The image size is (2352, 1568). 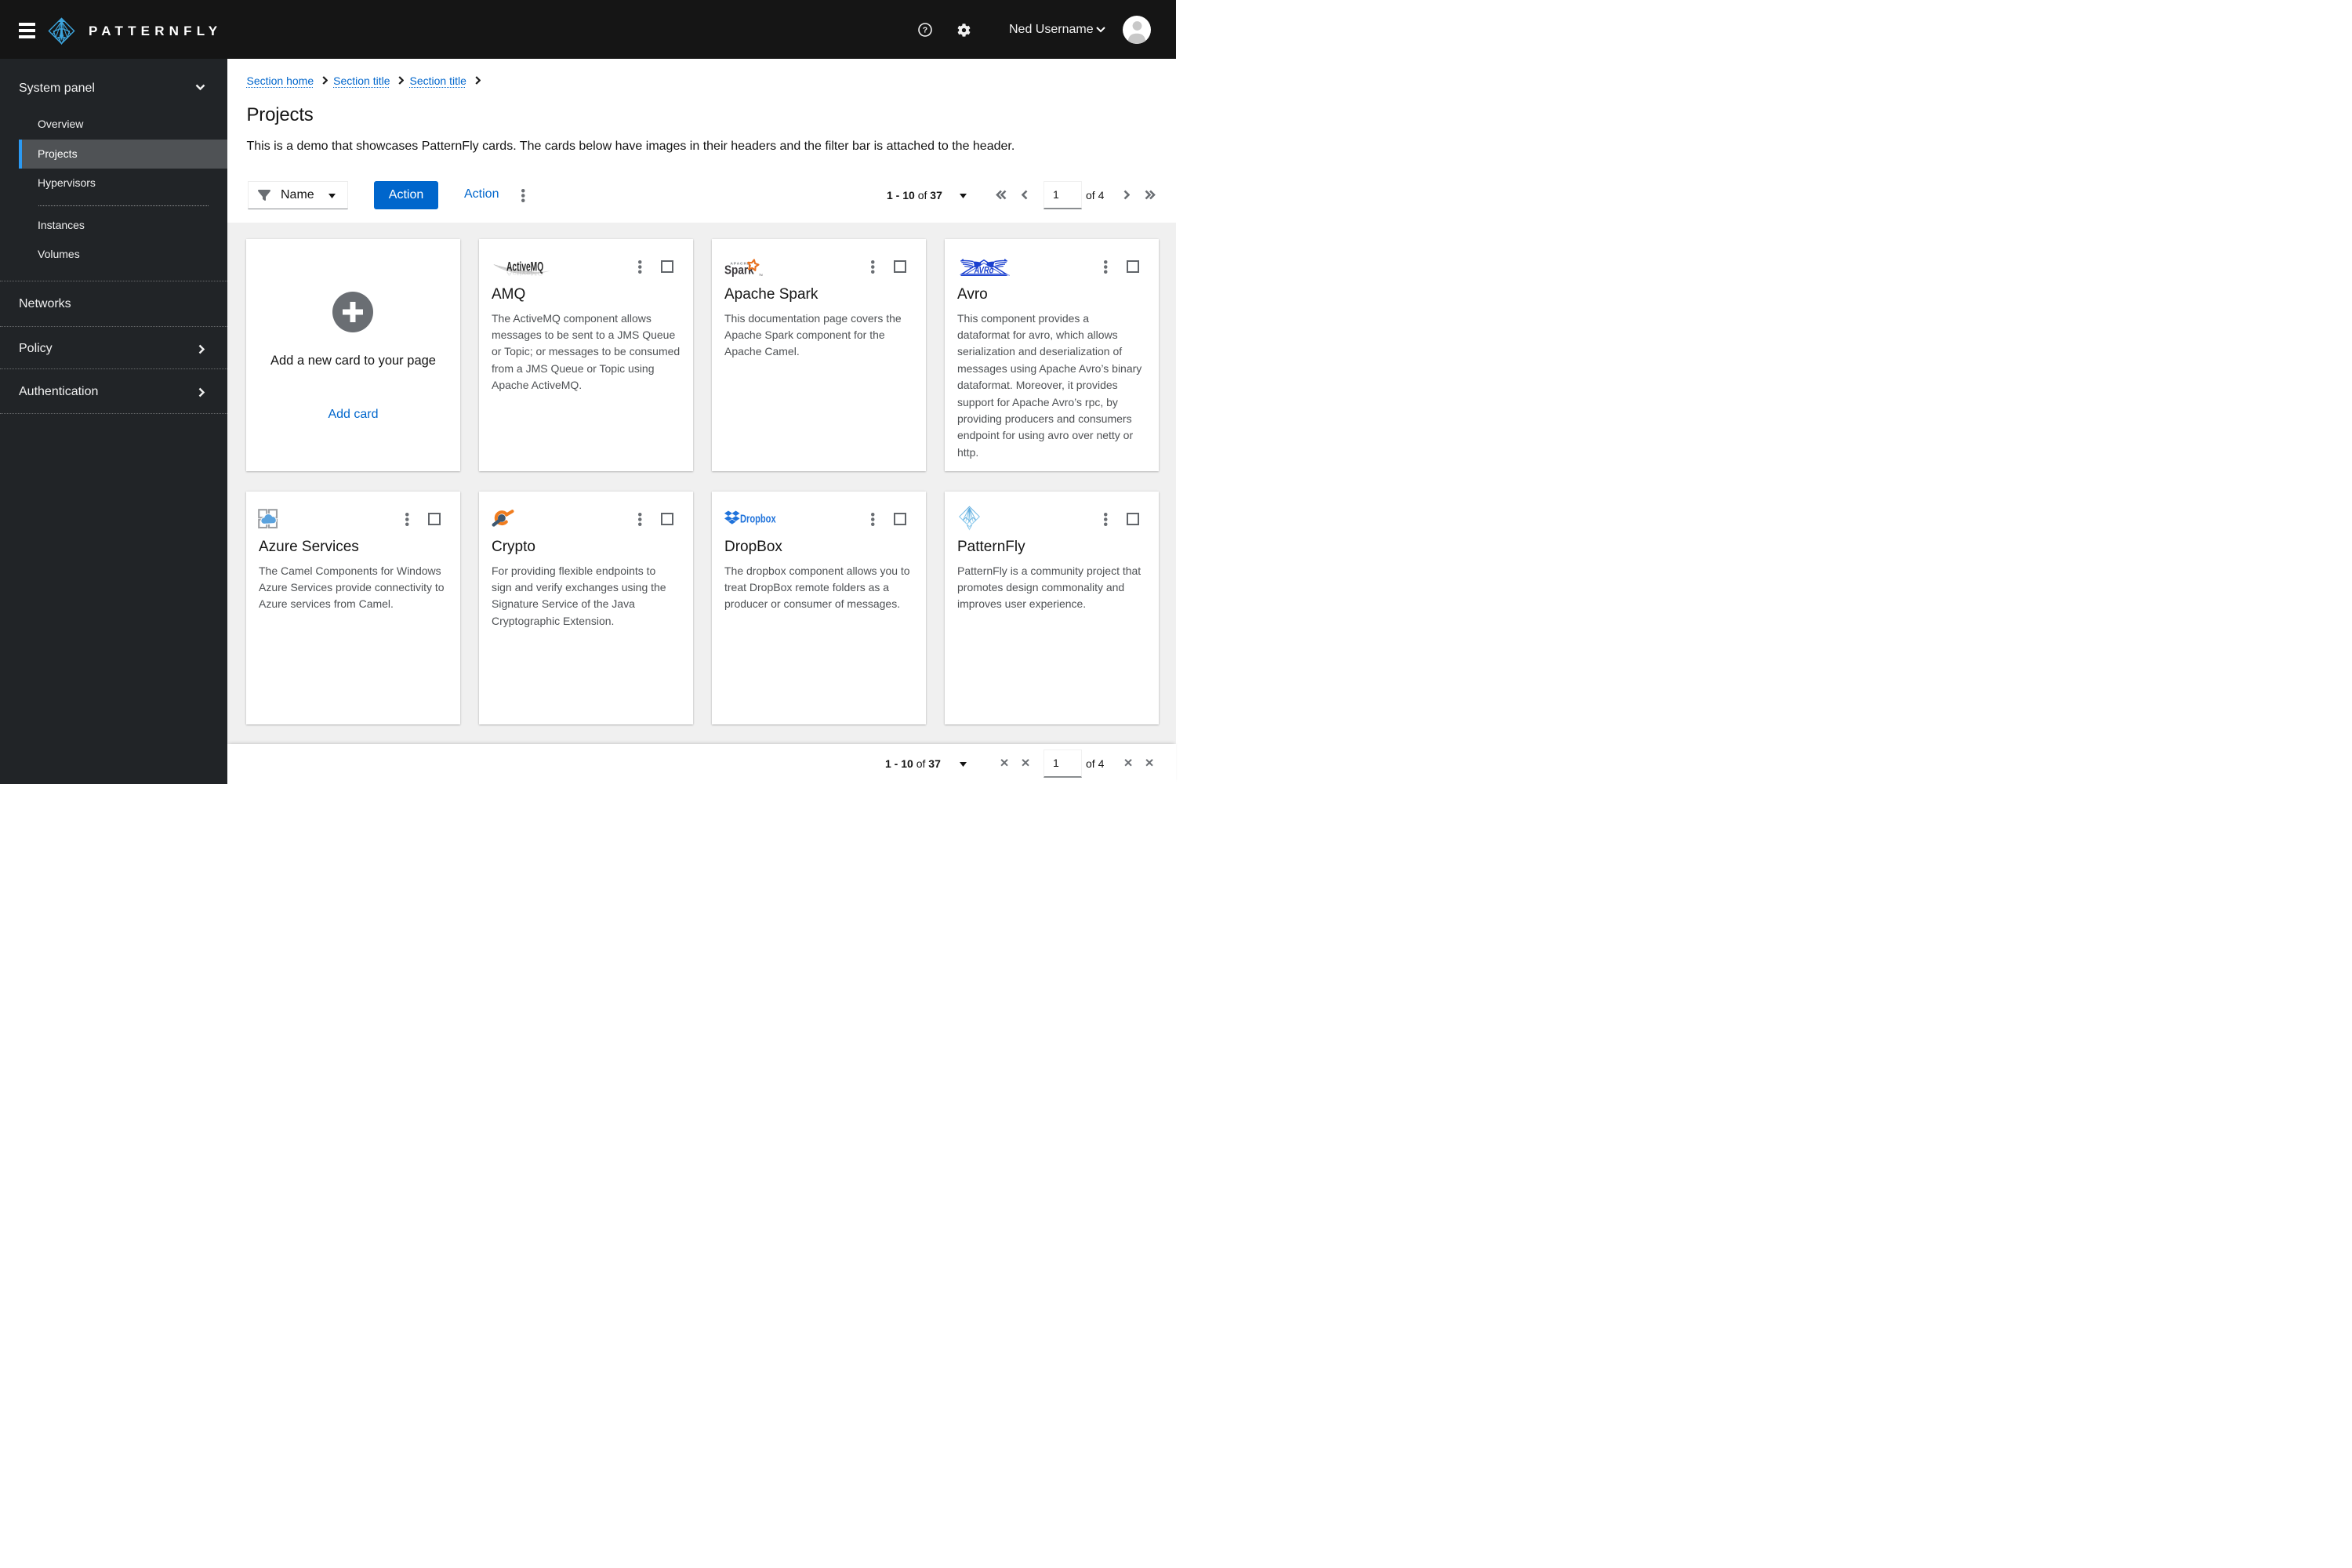 What do you see at coordinates (525, 274) in the screenshot?
I see `svg-text: ActiveMQ` at bounding box center [525, 274].